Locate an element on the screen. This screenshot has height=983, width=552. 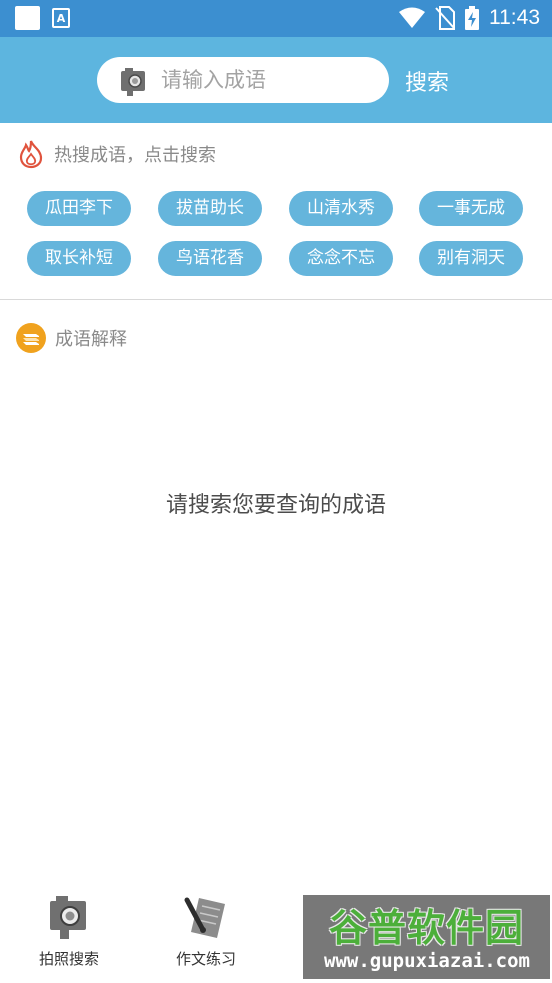
explain-section-header: 成语解释 is located at coordinates (71, 338).